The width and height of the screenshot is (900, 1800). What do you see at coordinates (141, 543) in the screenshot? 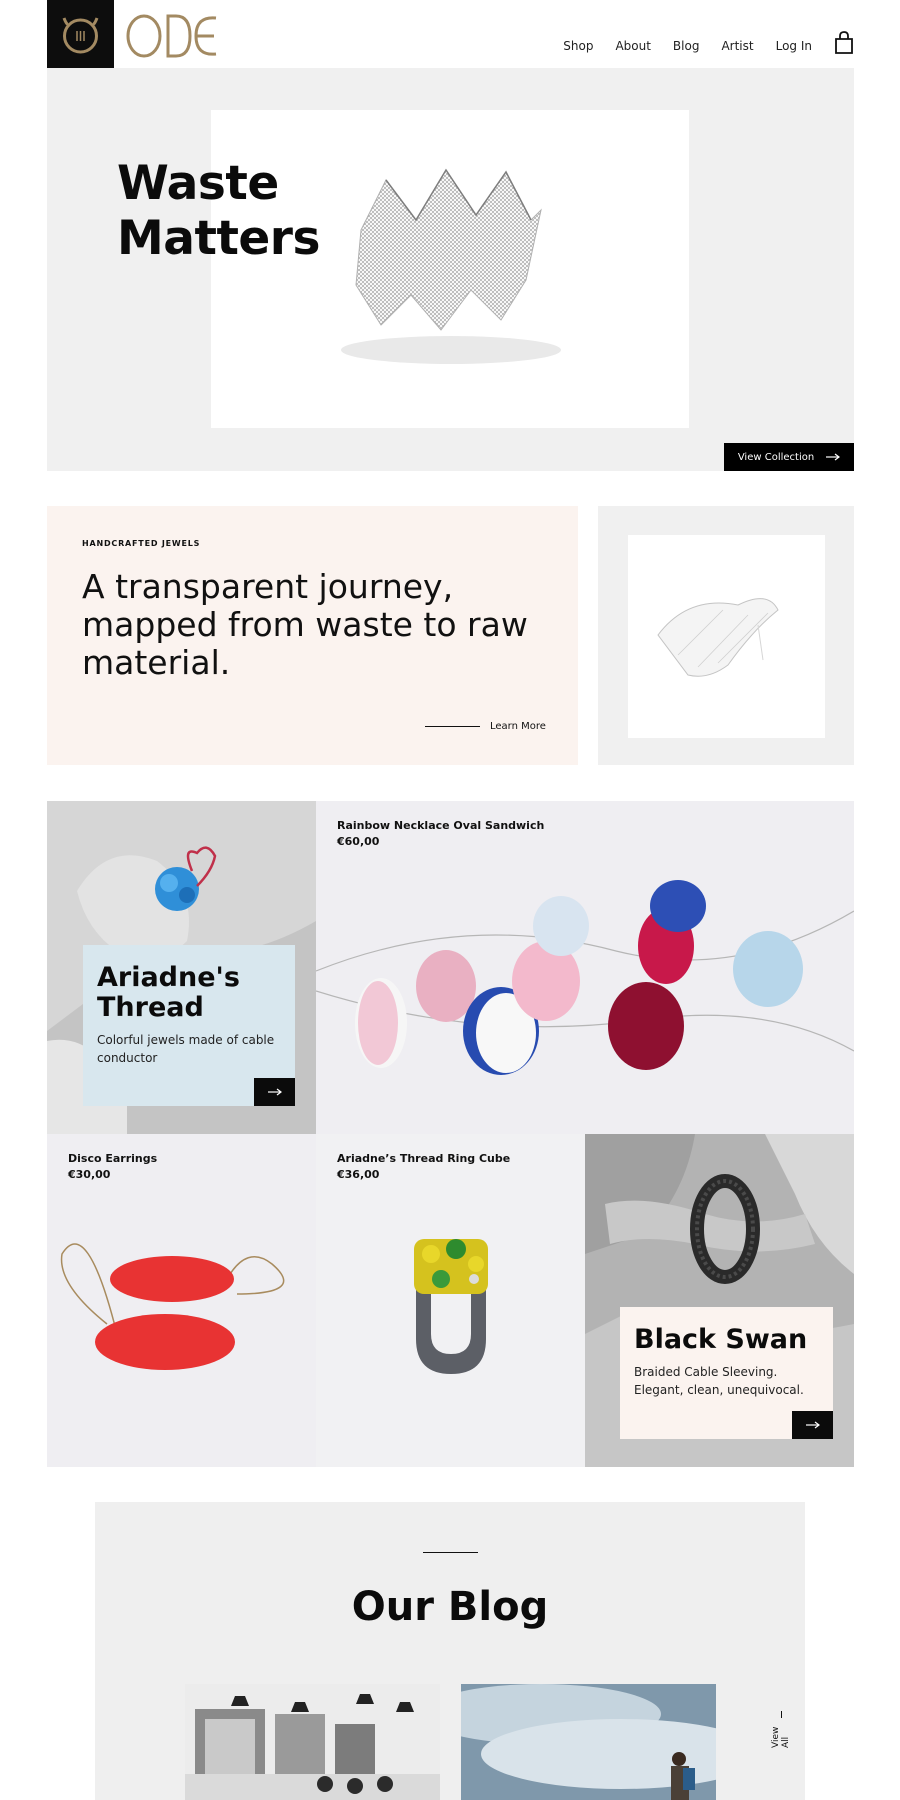
I see `intro-eyebrow: HANDCRAFTED JEWELS` at bounding box center [141, 543].